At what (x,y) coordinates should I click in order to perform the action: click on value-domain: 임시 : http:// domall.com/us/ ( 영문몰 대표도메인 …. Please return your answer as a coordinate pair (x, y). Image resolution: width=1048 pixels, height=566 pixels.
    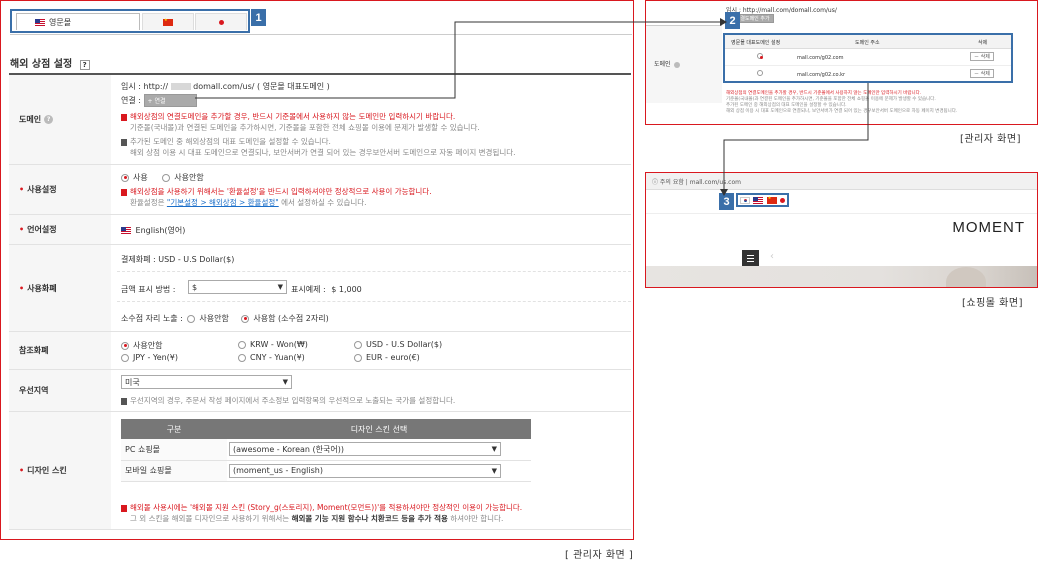
    Looking at the image, I should click on (376, 119).